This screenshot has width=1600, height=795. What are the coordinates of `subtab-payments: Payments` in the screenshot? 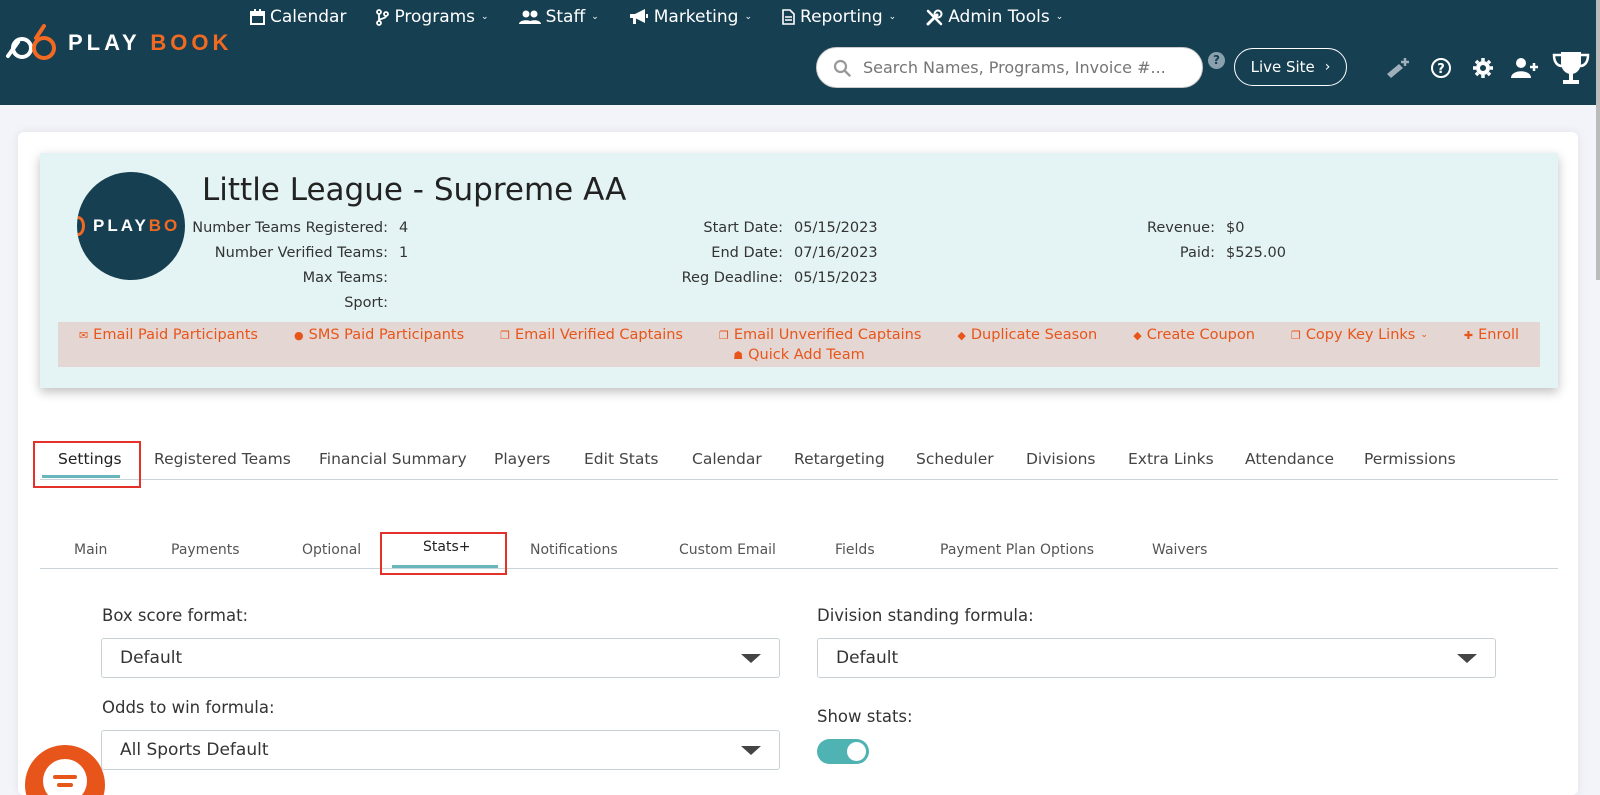 It's located at (205, 550).